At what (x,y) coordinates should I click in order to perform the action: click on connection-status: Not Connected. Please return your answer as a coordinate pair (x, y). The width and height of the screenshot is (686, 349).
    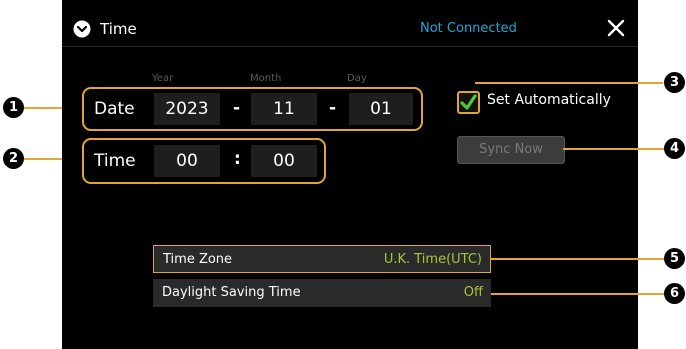
    Looking at the image, I should click on (468, 28).